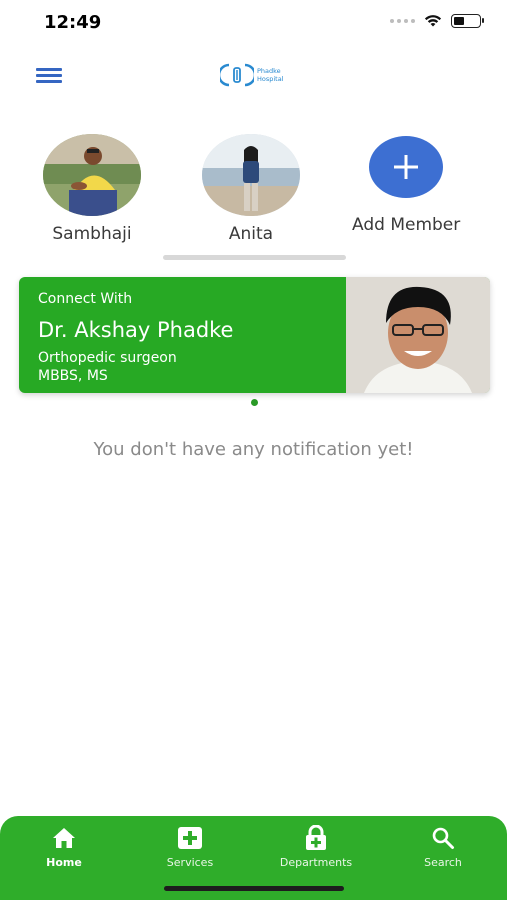 The height and width of the screenshot is (900, 507). I want to click on tab-label: Home, so click(64, 862).